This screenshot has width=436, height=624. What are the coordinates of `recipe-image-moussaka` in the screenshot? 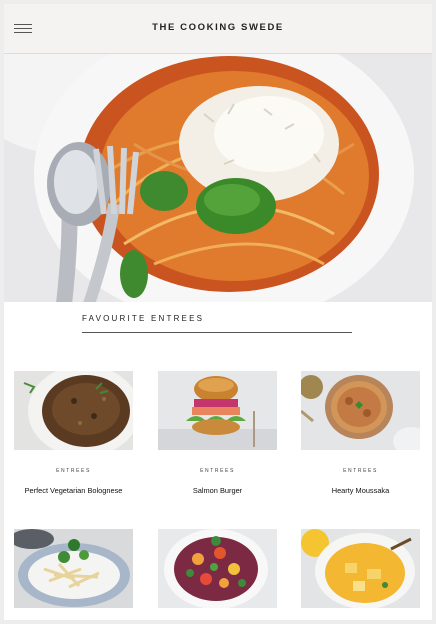 It's located at (360, 410).